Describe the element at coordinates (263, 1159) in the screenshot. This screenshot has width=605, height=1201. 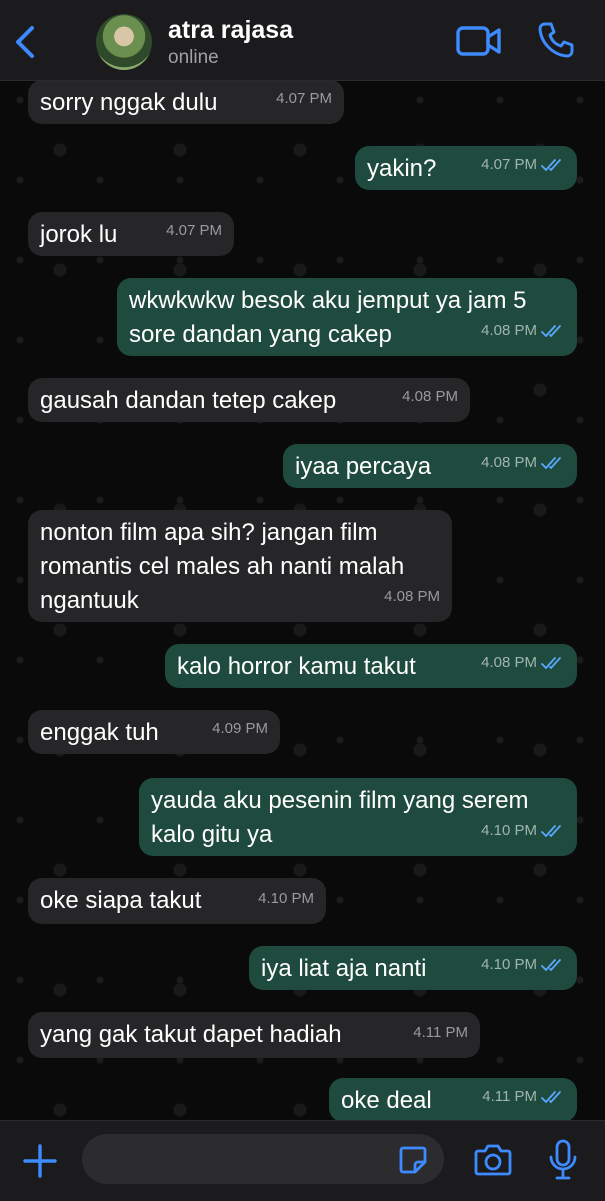
I see `message-input` at that location.